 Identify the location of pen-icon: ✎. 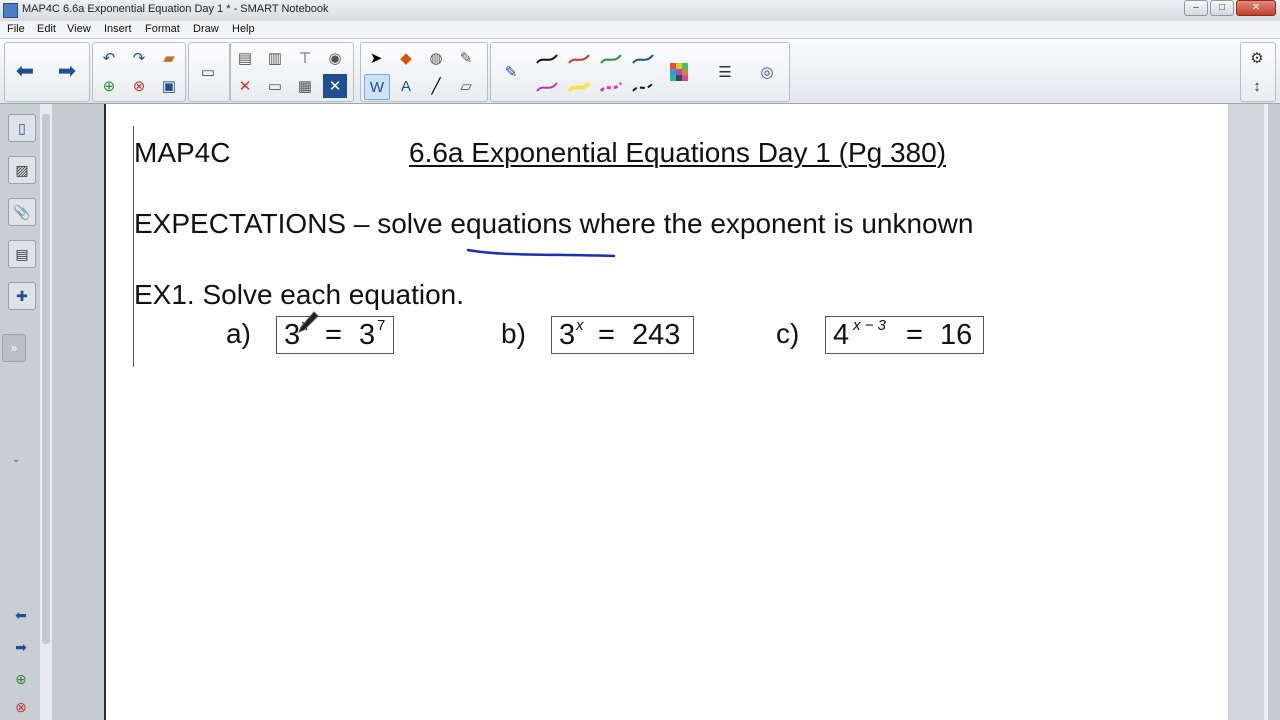
(511, 72).